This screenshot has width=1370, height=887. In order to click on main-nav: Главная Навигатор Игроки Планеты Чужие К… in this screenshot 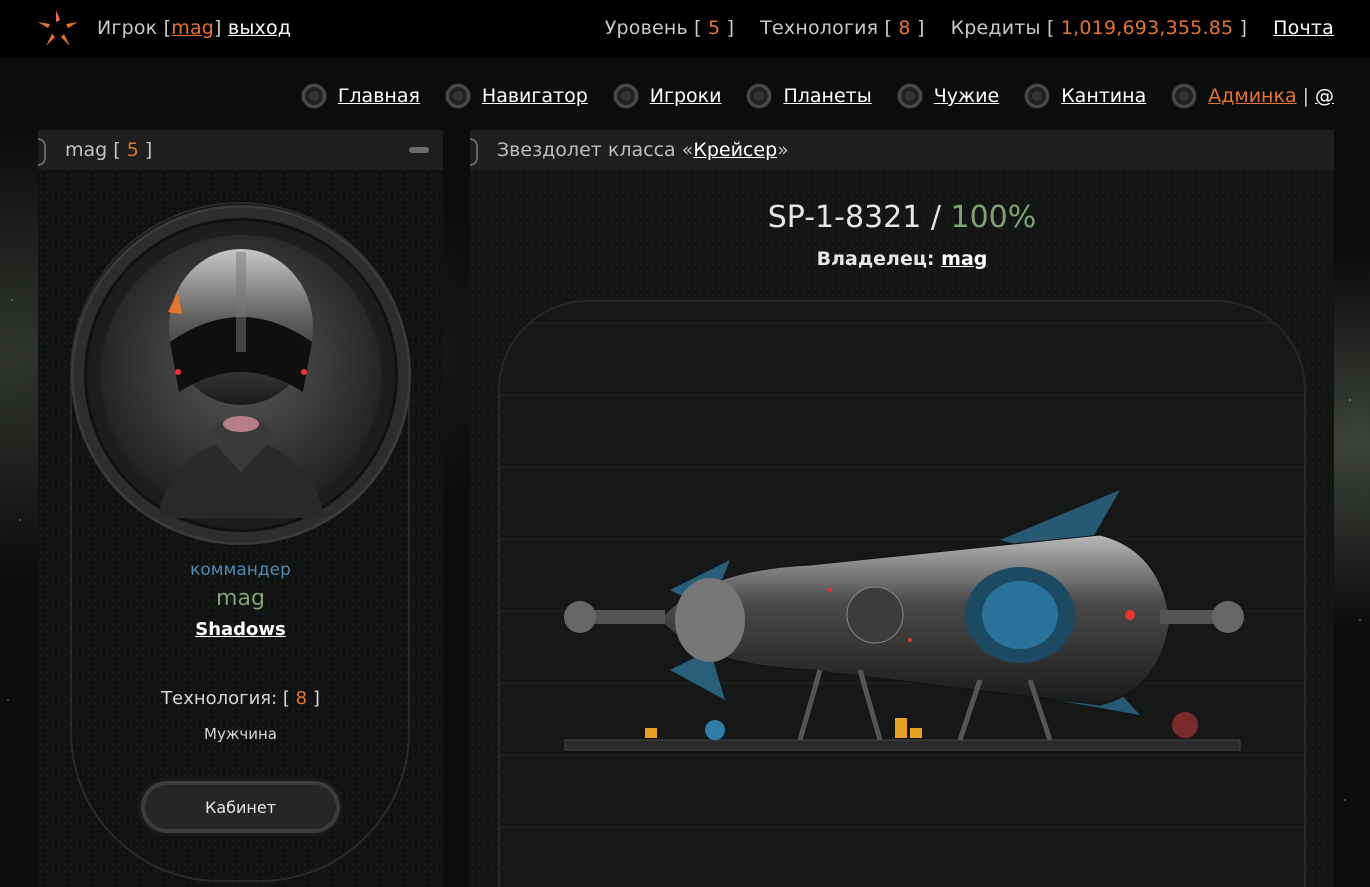, I will do `click(805, 96)`.